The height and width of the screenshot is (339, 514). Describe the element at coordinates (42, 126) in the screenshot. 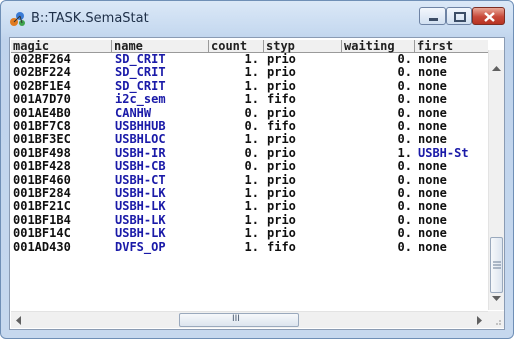

I see `cell-magic: 001BF7C8` at that location.